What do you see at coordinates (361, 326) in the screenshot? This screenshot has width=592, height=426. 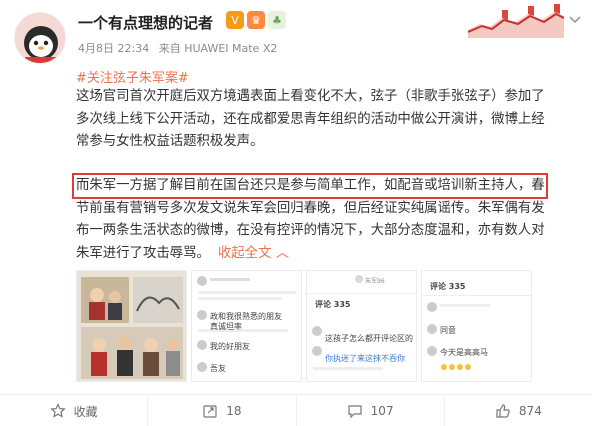 I see `screenshot-thumbnail-3: 朱军96 评论 335 这孩子怎么都开评论区的 你执迷了来这抹不吞你` at bounding box center [361, 326].